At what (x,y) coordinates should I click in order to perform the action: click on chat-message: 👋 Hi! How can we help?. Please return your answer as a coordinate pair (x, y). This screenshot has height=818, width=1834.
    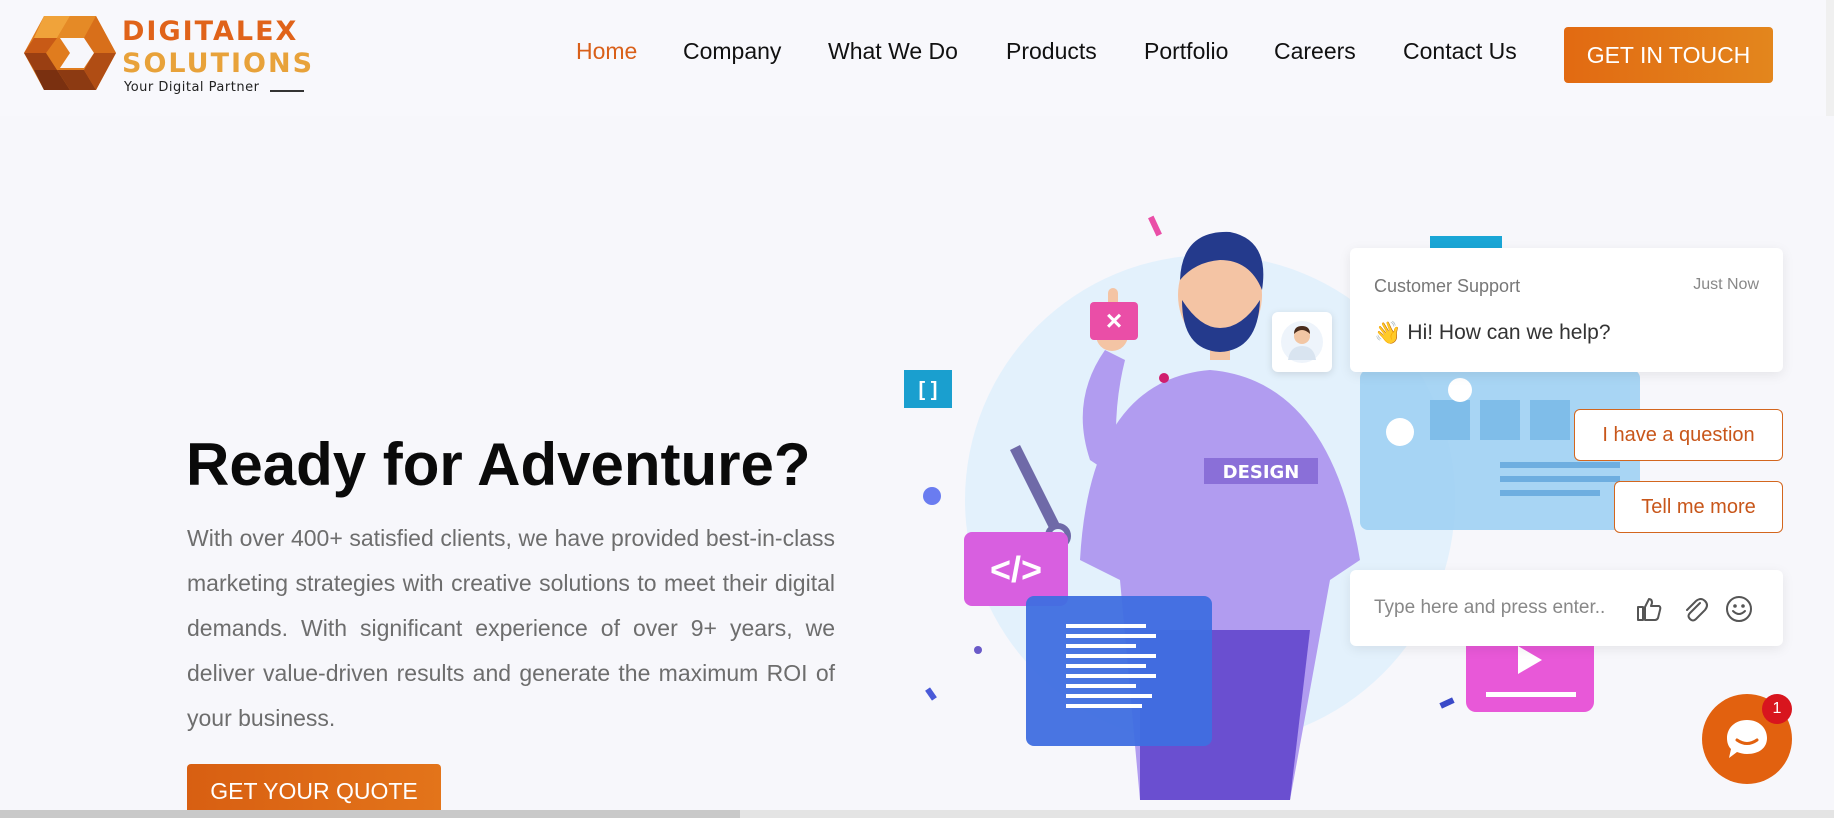
    Looking at the image, I should click on (1492, 333).